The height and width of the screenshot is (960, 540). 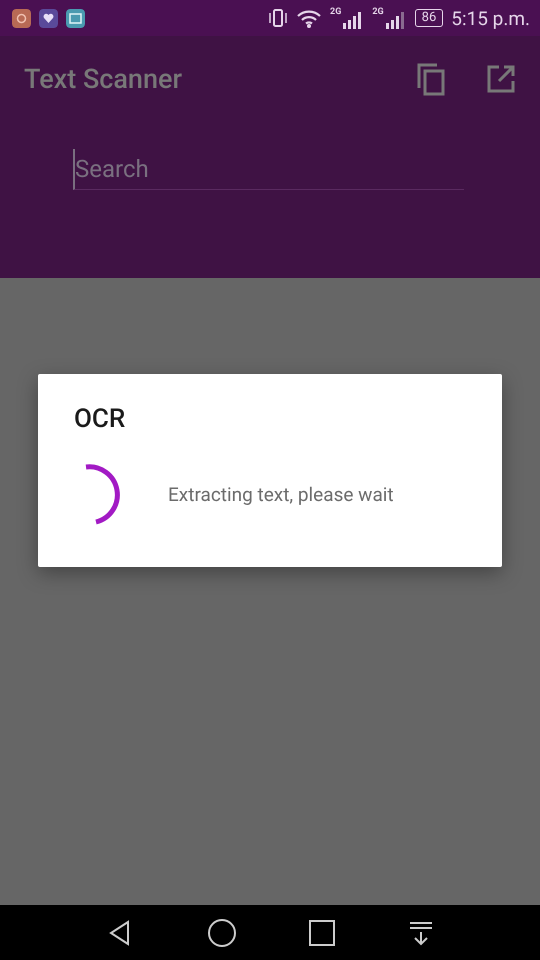 I want to click on recents-icon, so click(x=322, y=933).